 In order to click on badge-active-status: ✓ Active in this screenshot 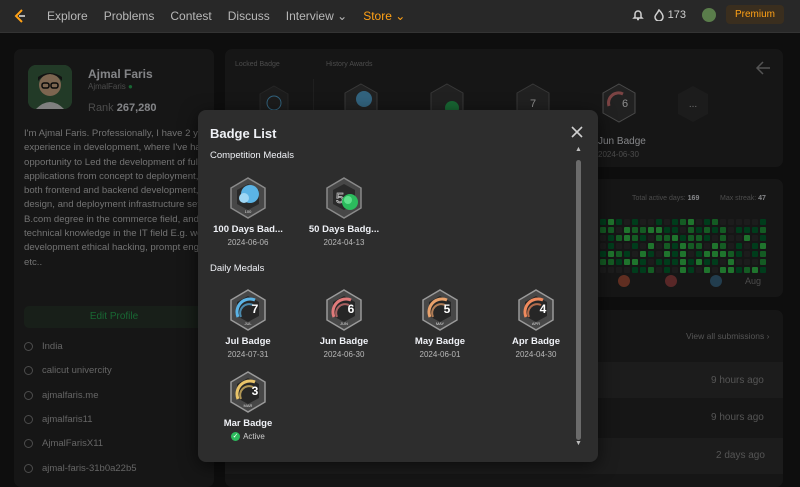, I will do `click(248, 436)`.